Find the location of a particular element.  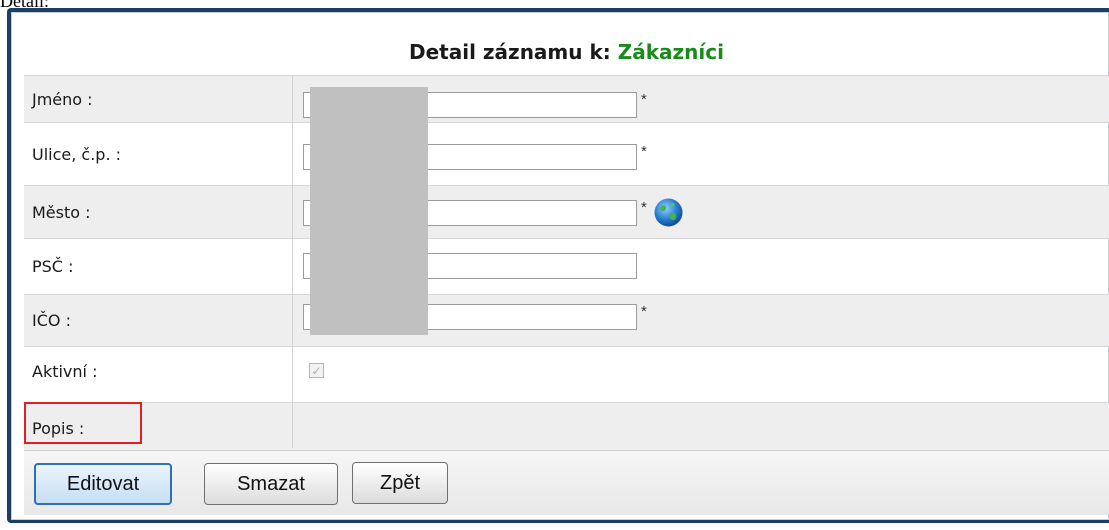

edit-button: Editovat is located at coordinates (103, 484).